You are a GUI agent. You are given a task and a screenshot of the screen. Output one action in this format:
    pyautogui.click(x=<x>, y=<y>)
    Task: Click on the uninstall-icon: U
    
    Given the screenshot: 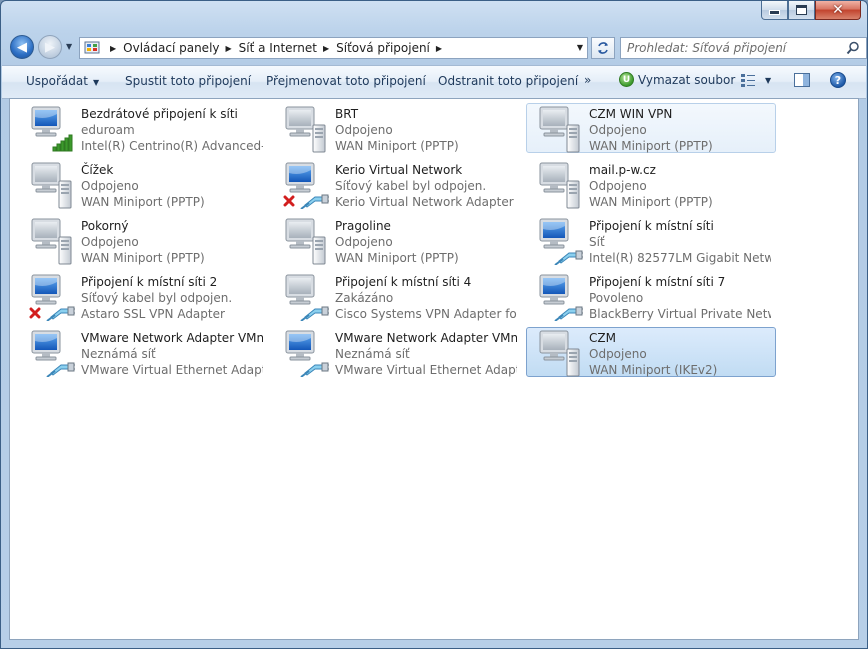 What is the action you would take?
    pyautogui.click(x=626, y=79)
    